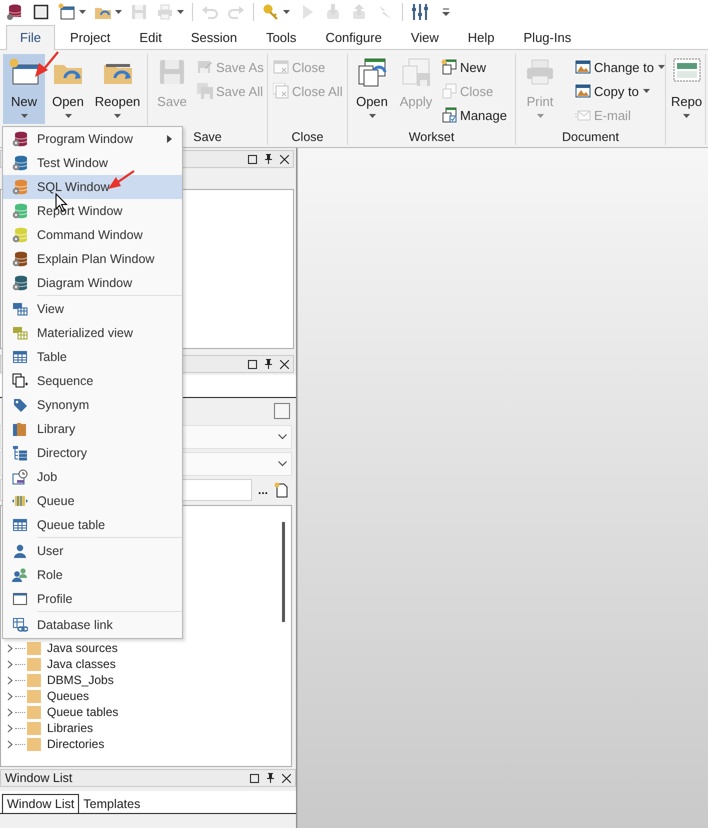  What do you see at coordinates (15, 12) in the screenshot?
I see `database-icon` at bounding box center [15, 12].